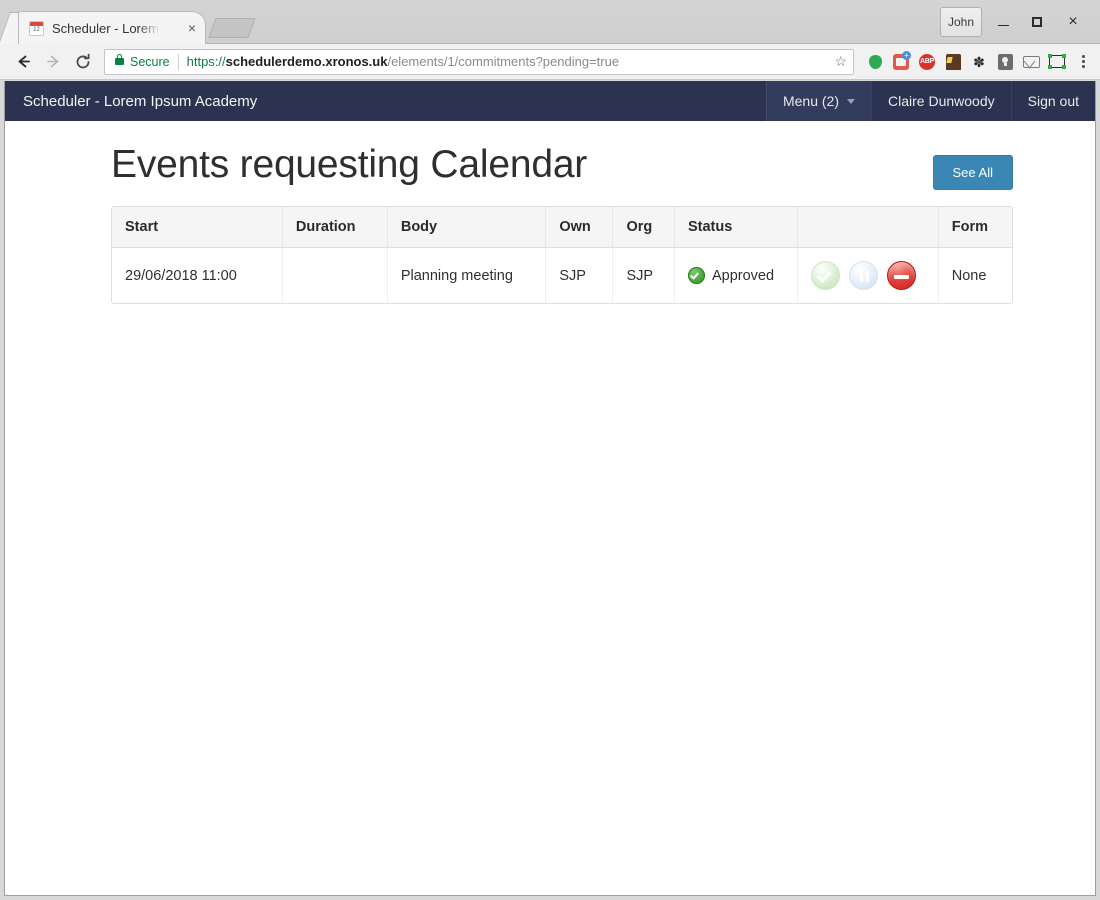  Describe the element at coordinates (150, 61) in the screenshot. I see `security-label: Secure` at that location.